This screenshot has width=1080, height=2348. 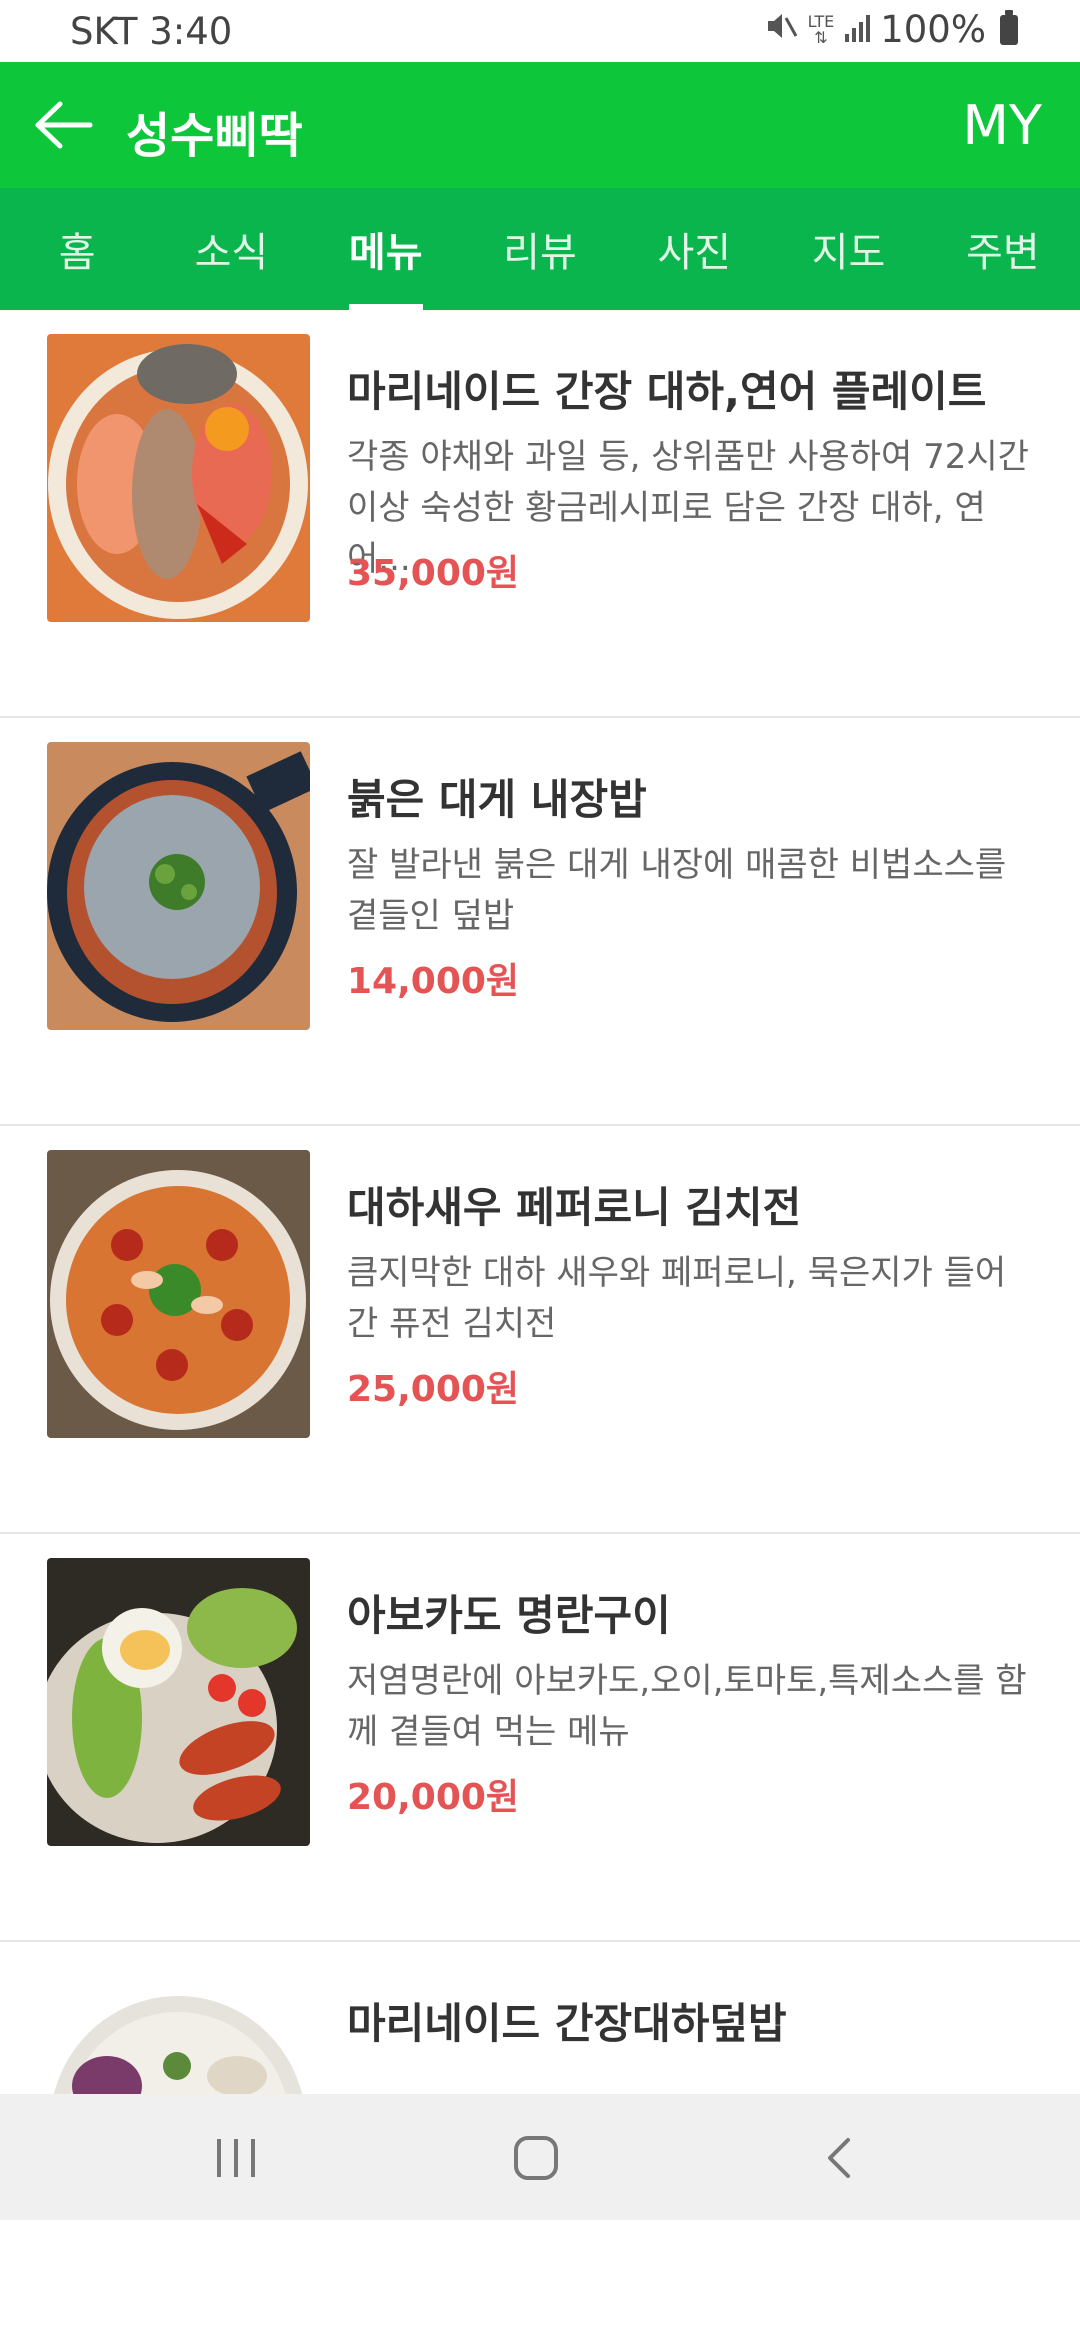 I want to click on menu-item-title: 아보카도 명란구이, so click(x=509, y=1615).